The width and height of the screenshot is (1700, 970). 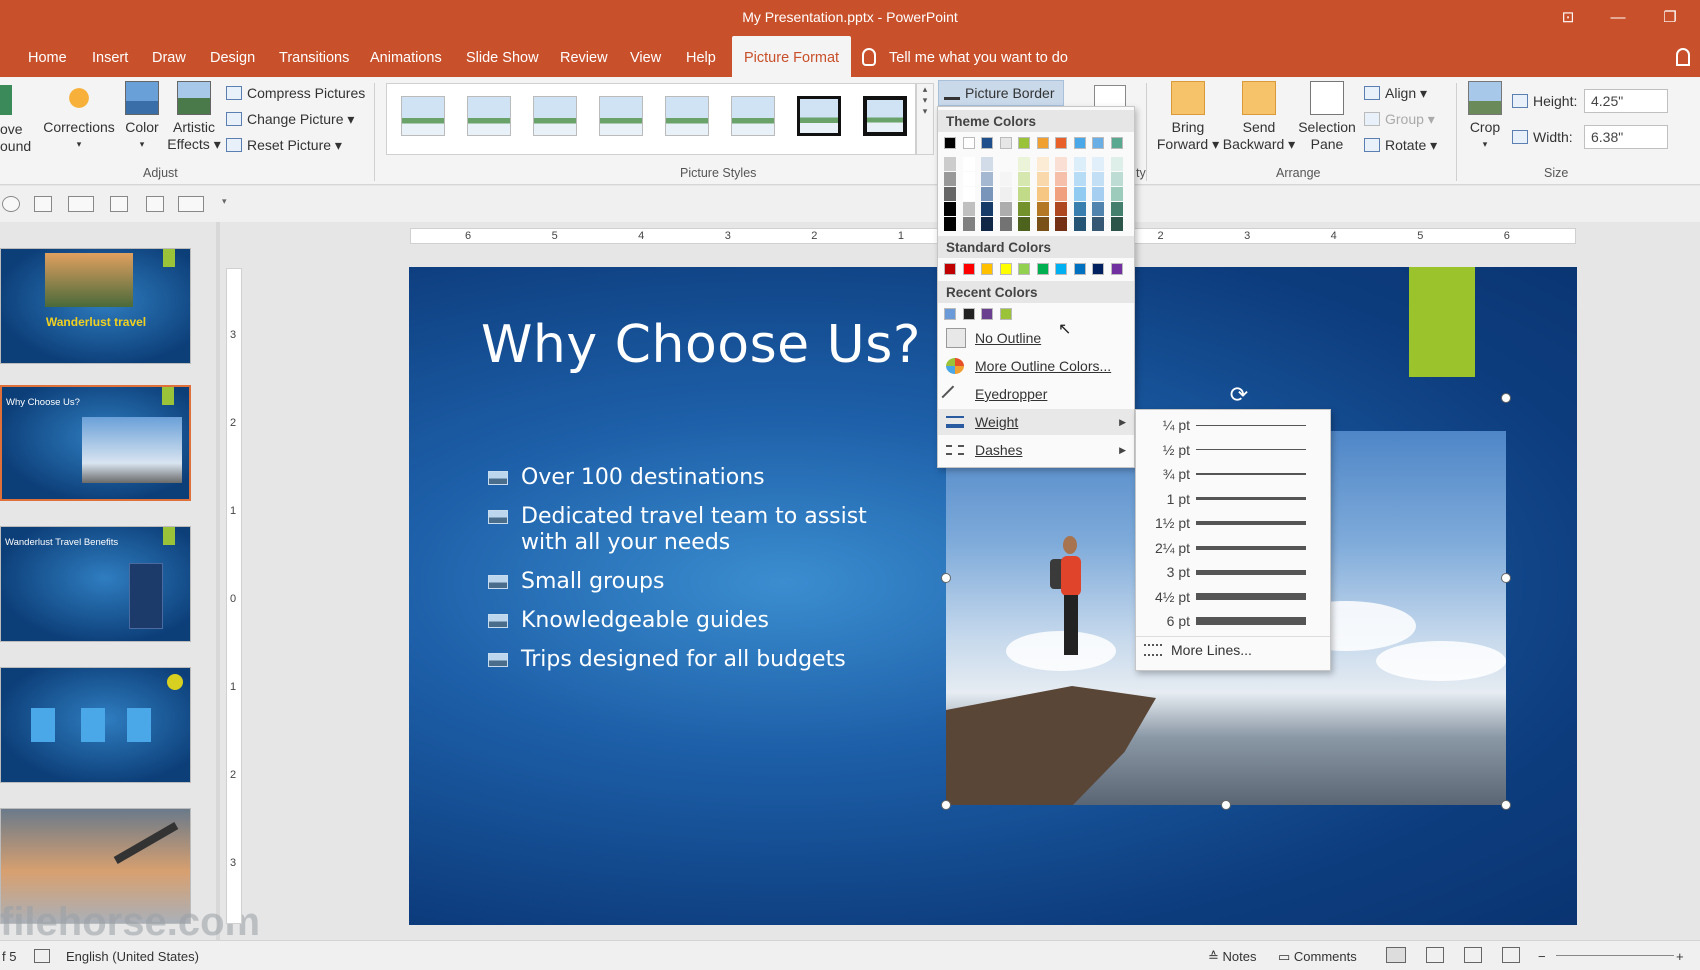 What do you see at coordinates (43, 204) in the screenshot?
I see `new-slide-icon` at bounding box center [43, 204].